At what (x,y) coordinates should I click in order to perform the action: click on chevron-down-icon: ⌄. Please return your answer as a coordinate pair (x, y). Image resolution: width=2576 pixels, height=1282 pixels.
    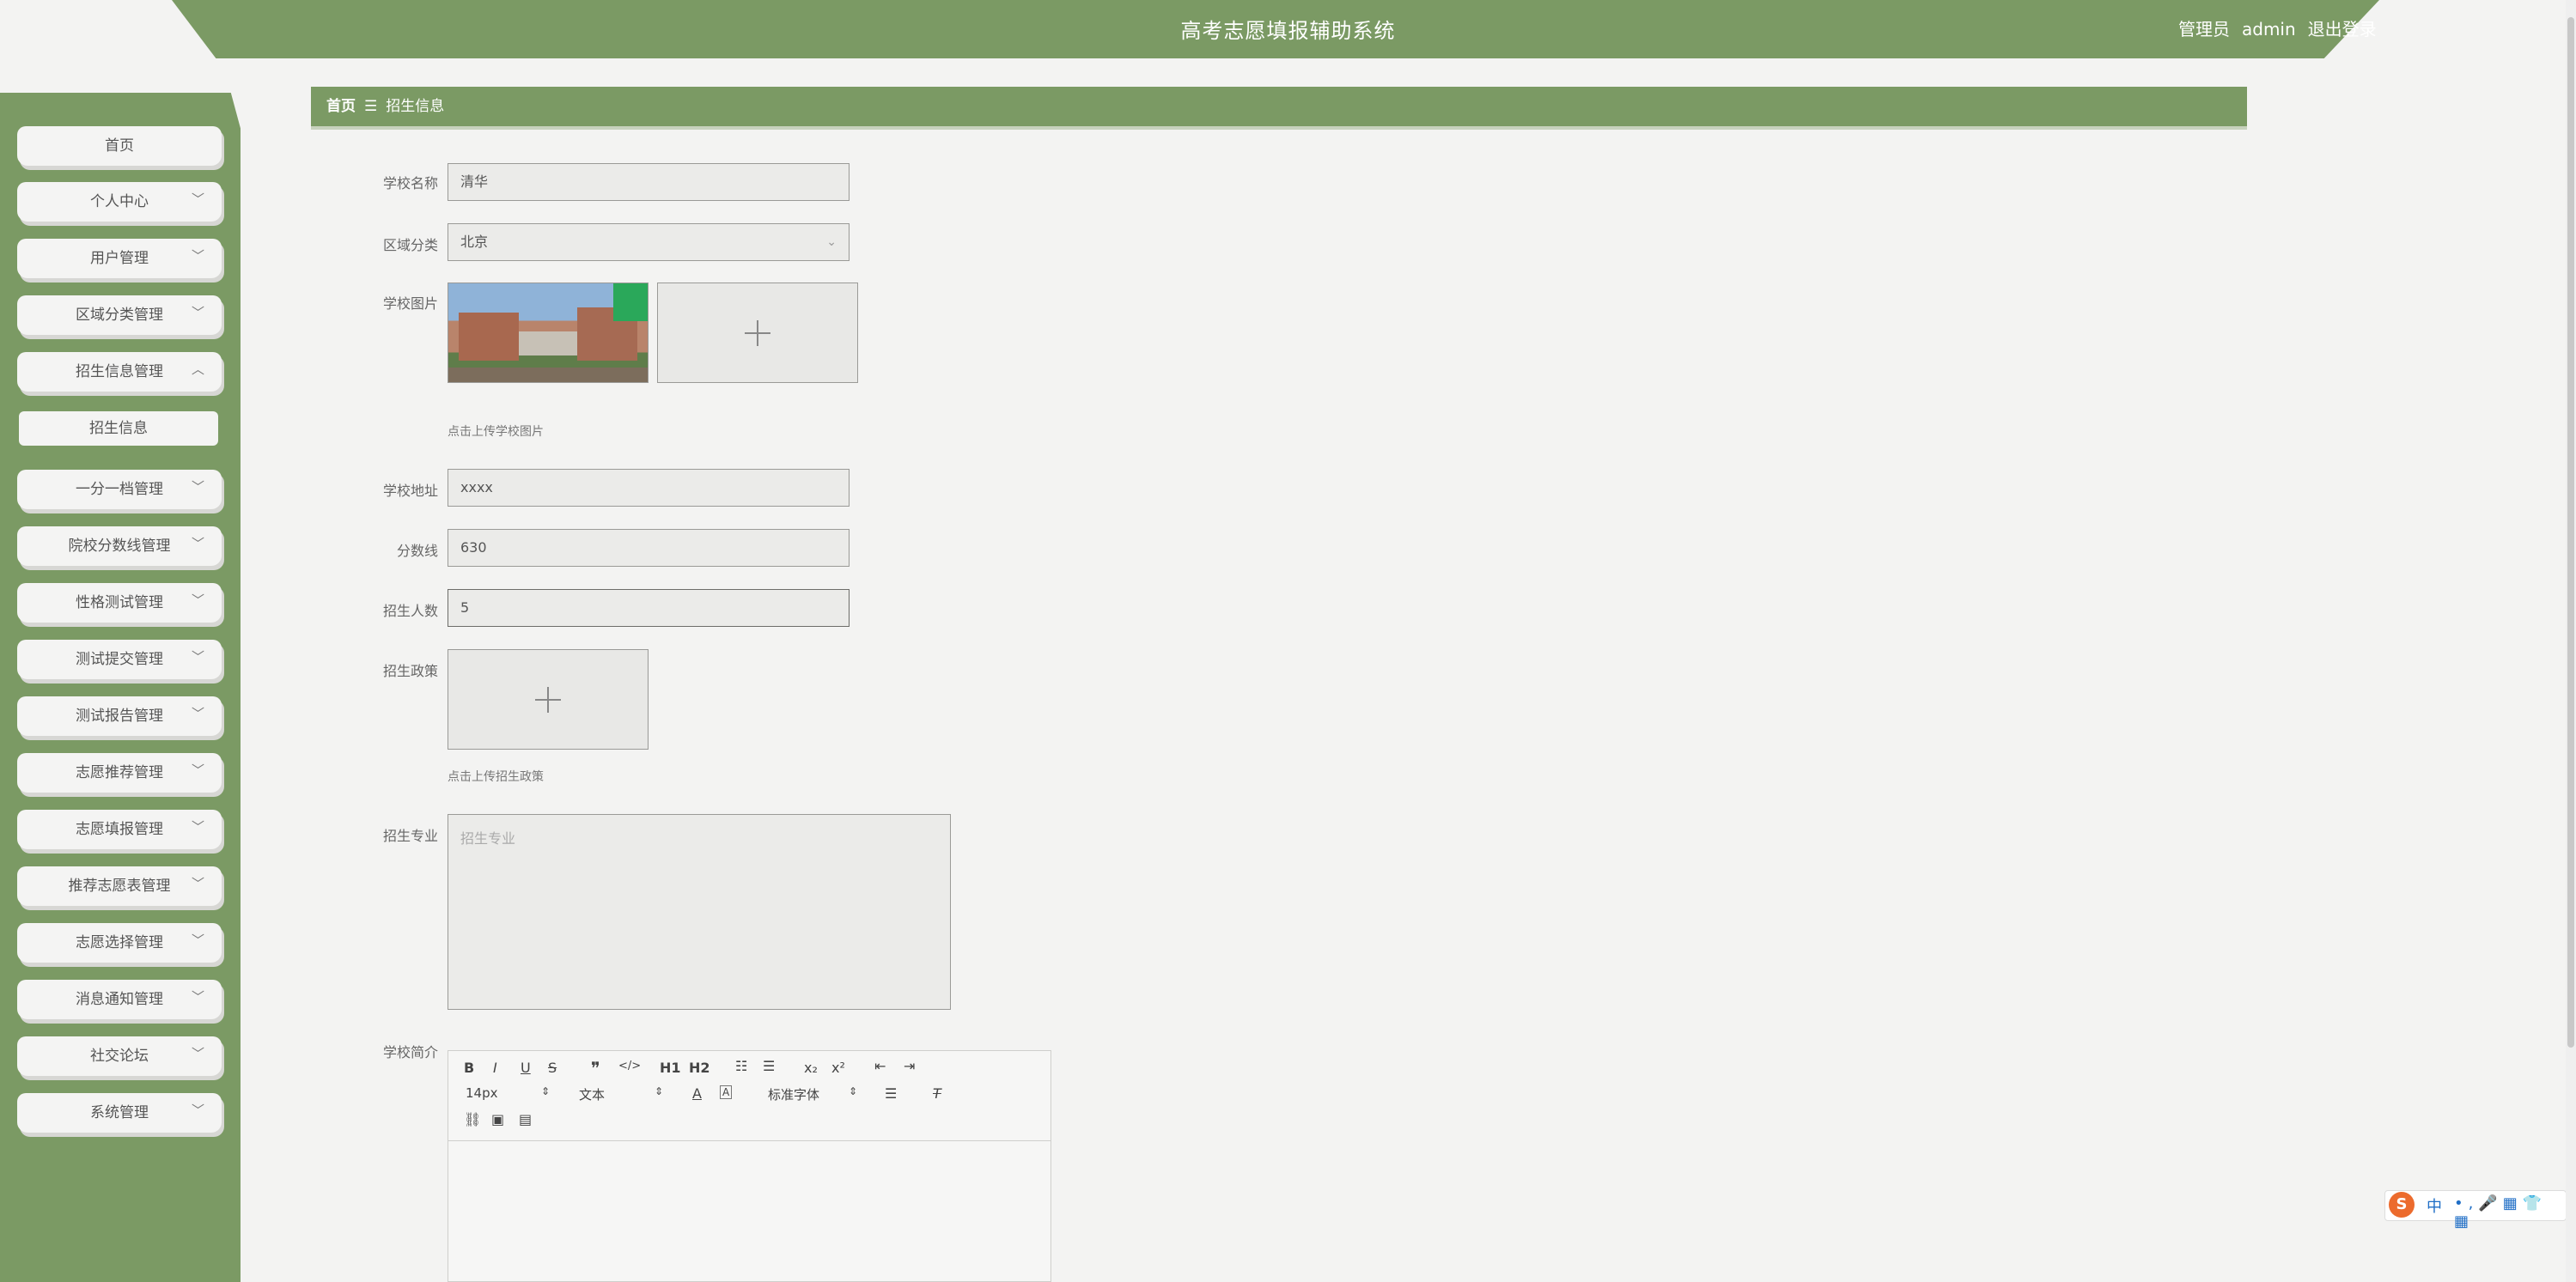
    Looking at the image, I should click on (831, 242).